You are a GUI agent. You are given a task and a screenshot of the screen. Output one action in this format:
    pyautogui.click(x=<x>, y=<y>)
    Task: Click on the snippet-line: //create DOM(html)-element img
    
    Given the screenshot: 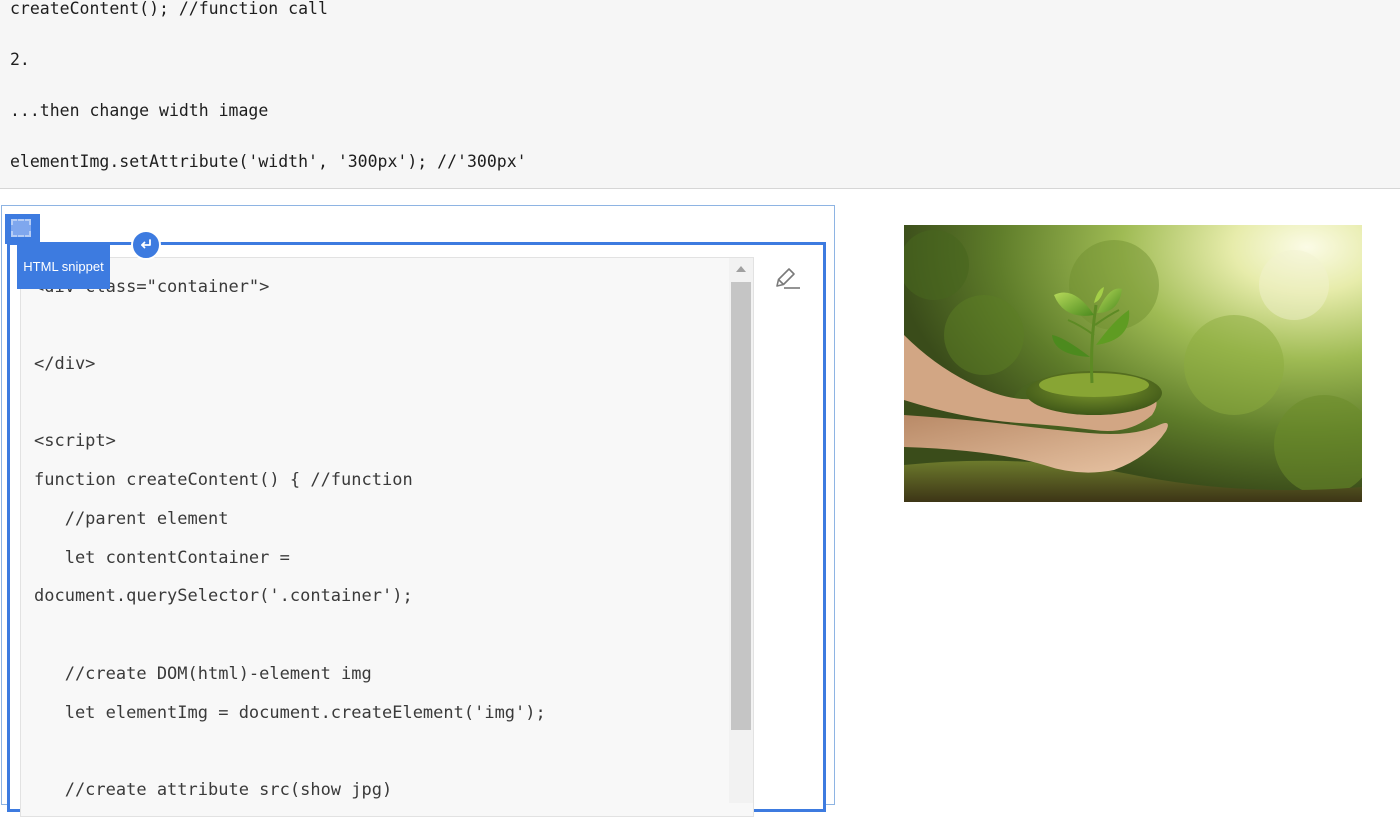 What is the action you would take?
    pyautogui.click(x=203, y=674)
    